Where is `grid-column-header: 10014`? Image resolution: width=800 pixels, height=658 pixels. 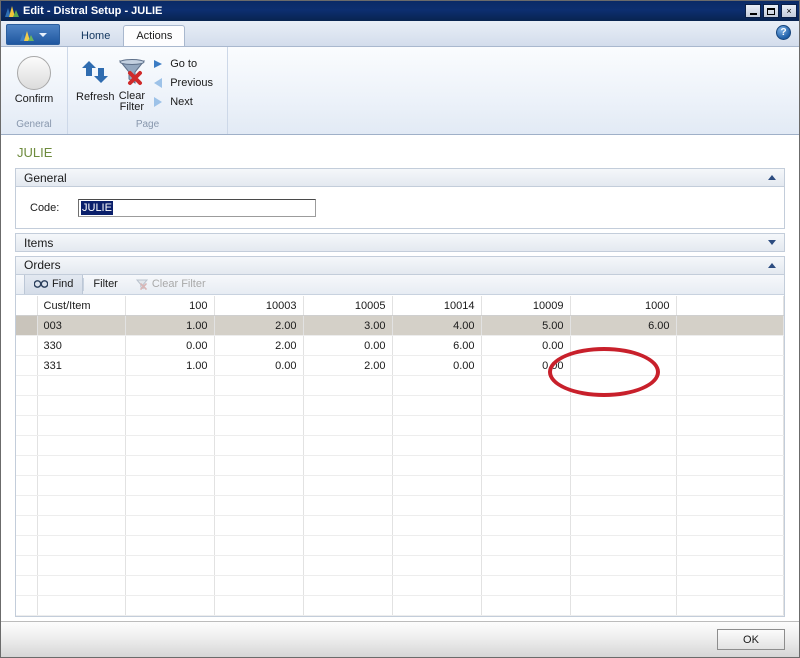
grid-column-header: 10014 is located at coordinates (437, 306).